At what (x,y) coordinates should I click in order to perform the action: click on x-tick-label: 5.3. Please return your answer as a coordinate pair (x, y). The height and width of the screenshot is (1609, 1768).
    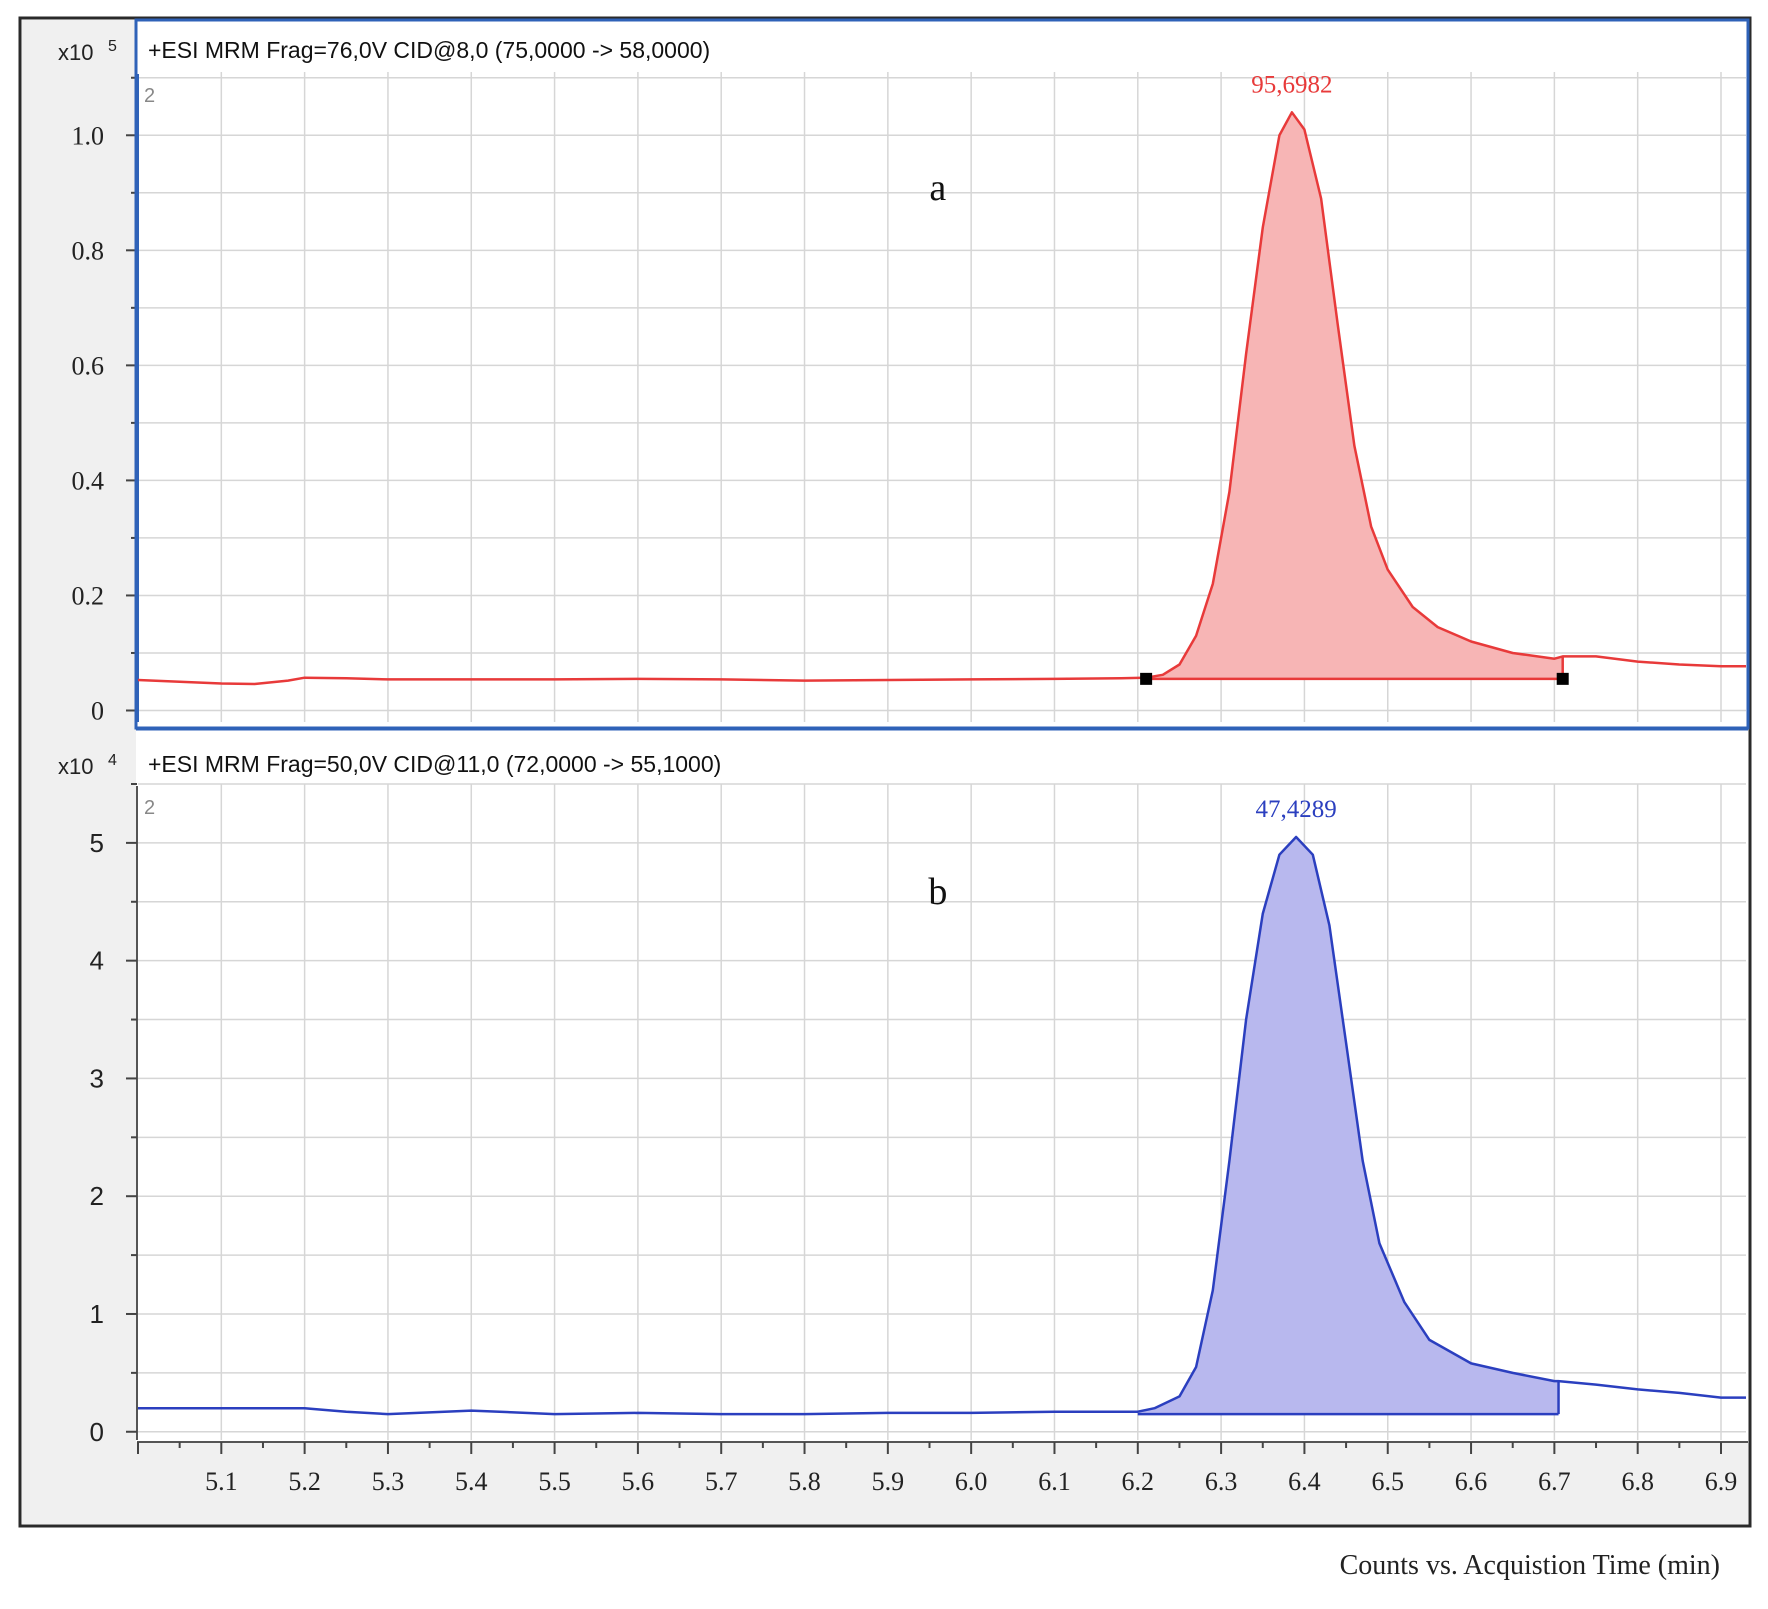
    Looking at the image, I should click on (388, 1481).